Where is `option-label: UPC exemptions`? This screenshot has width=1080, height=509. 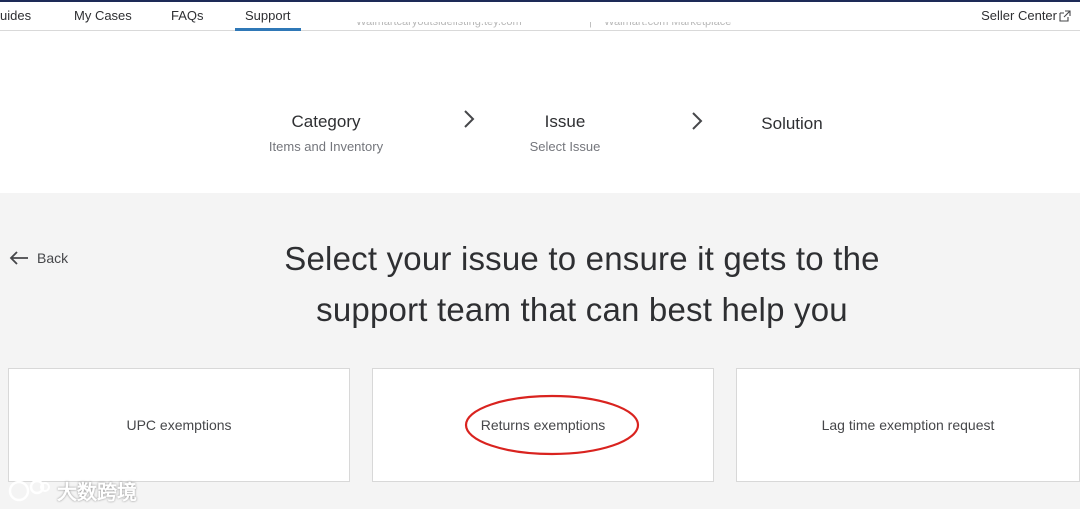 option-label: UPC exemptions is located at coordinates (179, 425).